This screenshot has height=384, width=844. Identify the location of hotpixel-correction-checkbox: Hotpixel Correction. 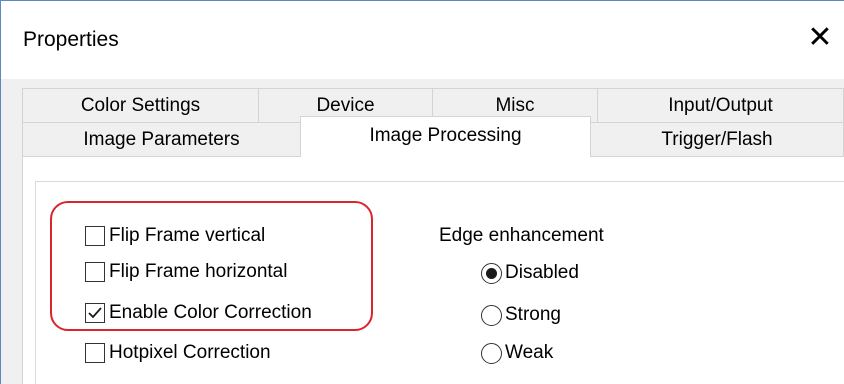
(178, 353).